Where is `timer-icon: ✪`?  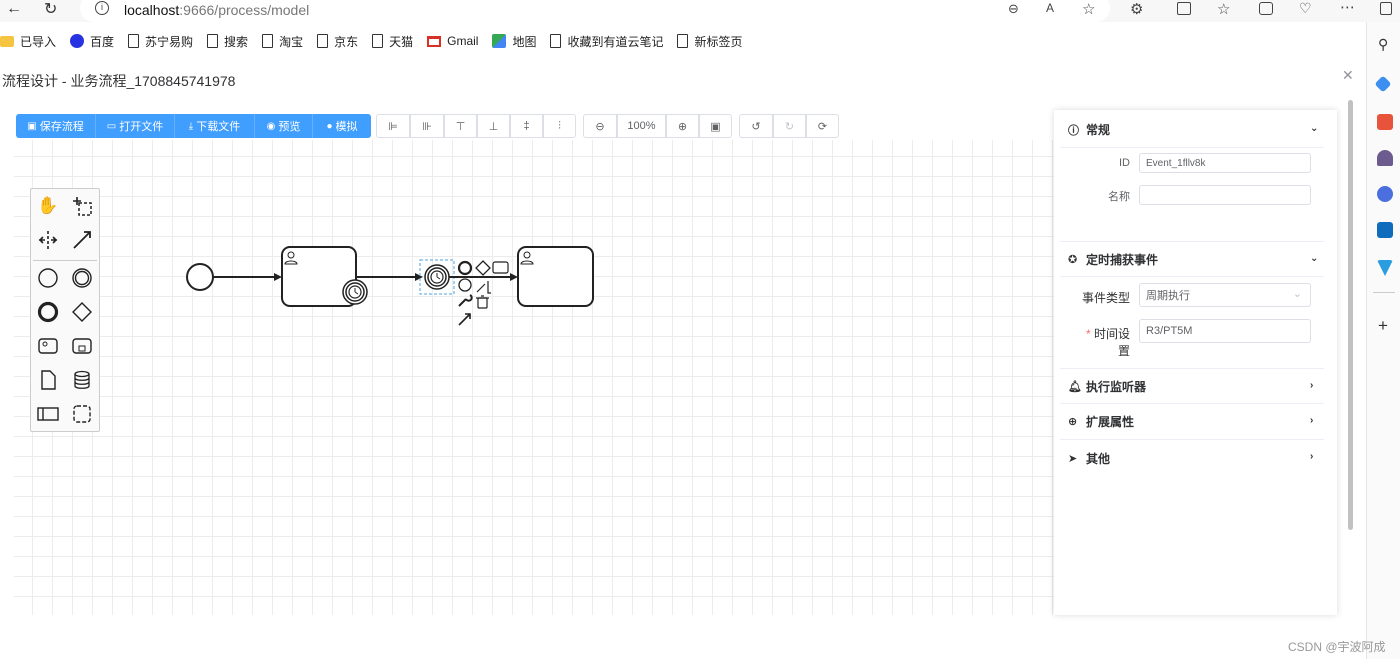
timer-icon: ✪ is located at coordinates (1073, 259).